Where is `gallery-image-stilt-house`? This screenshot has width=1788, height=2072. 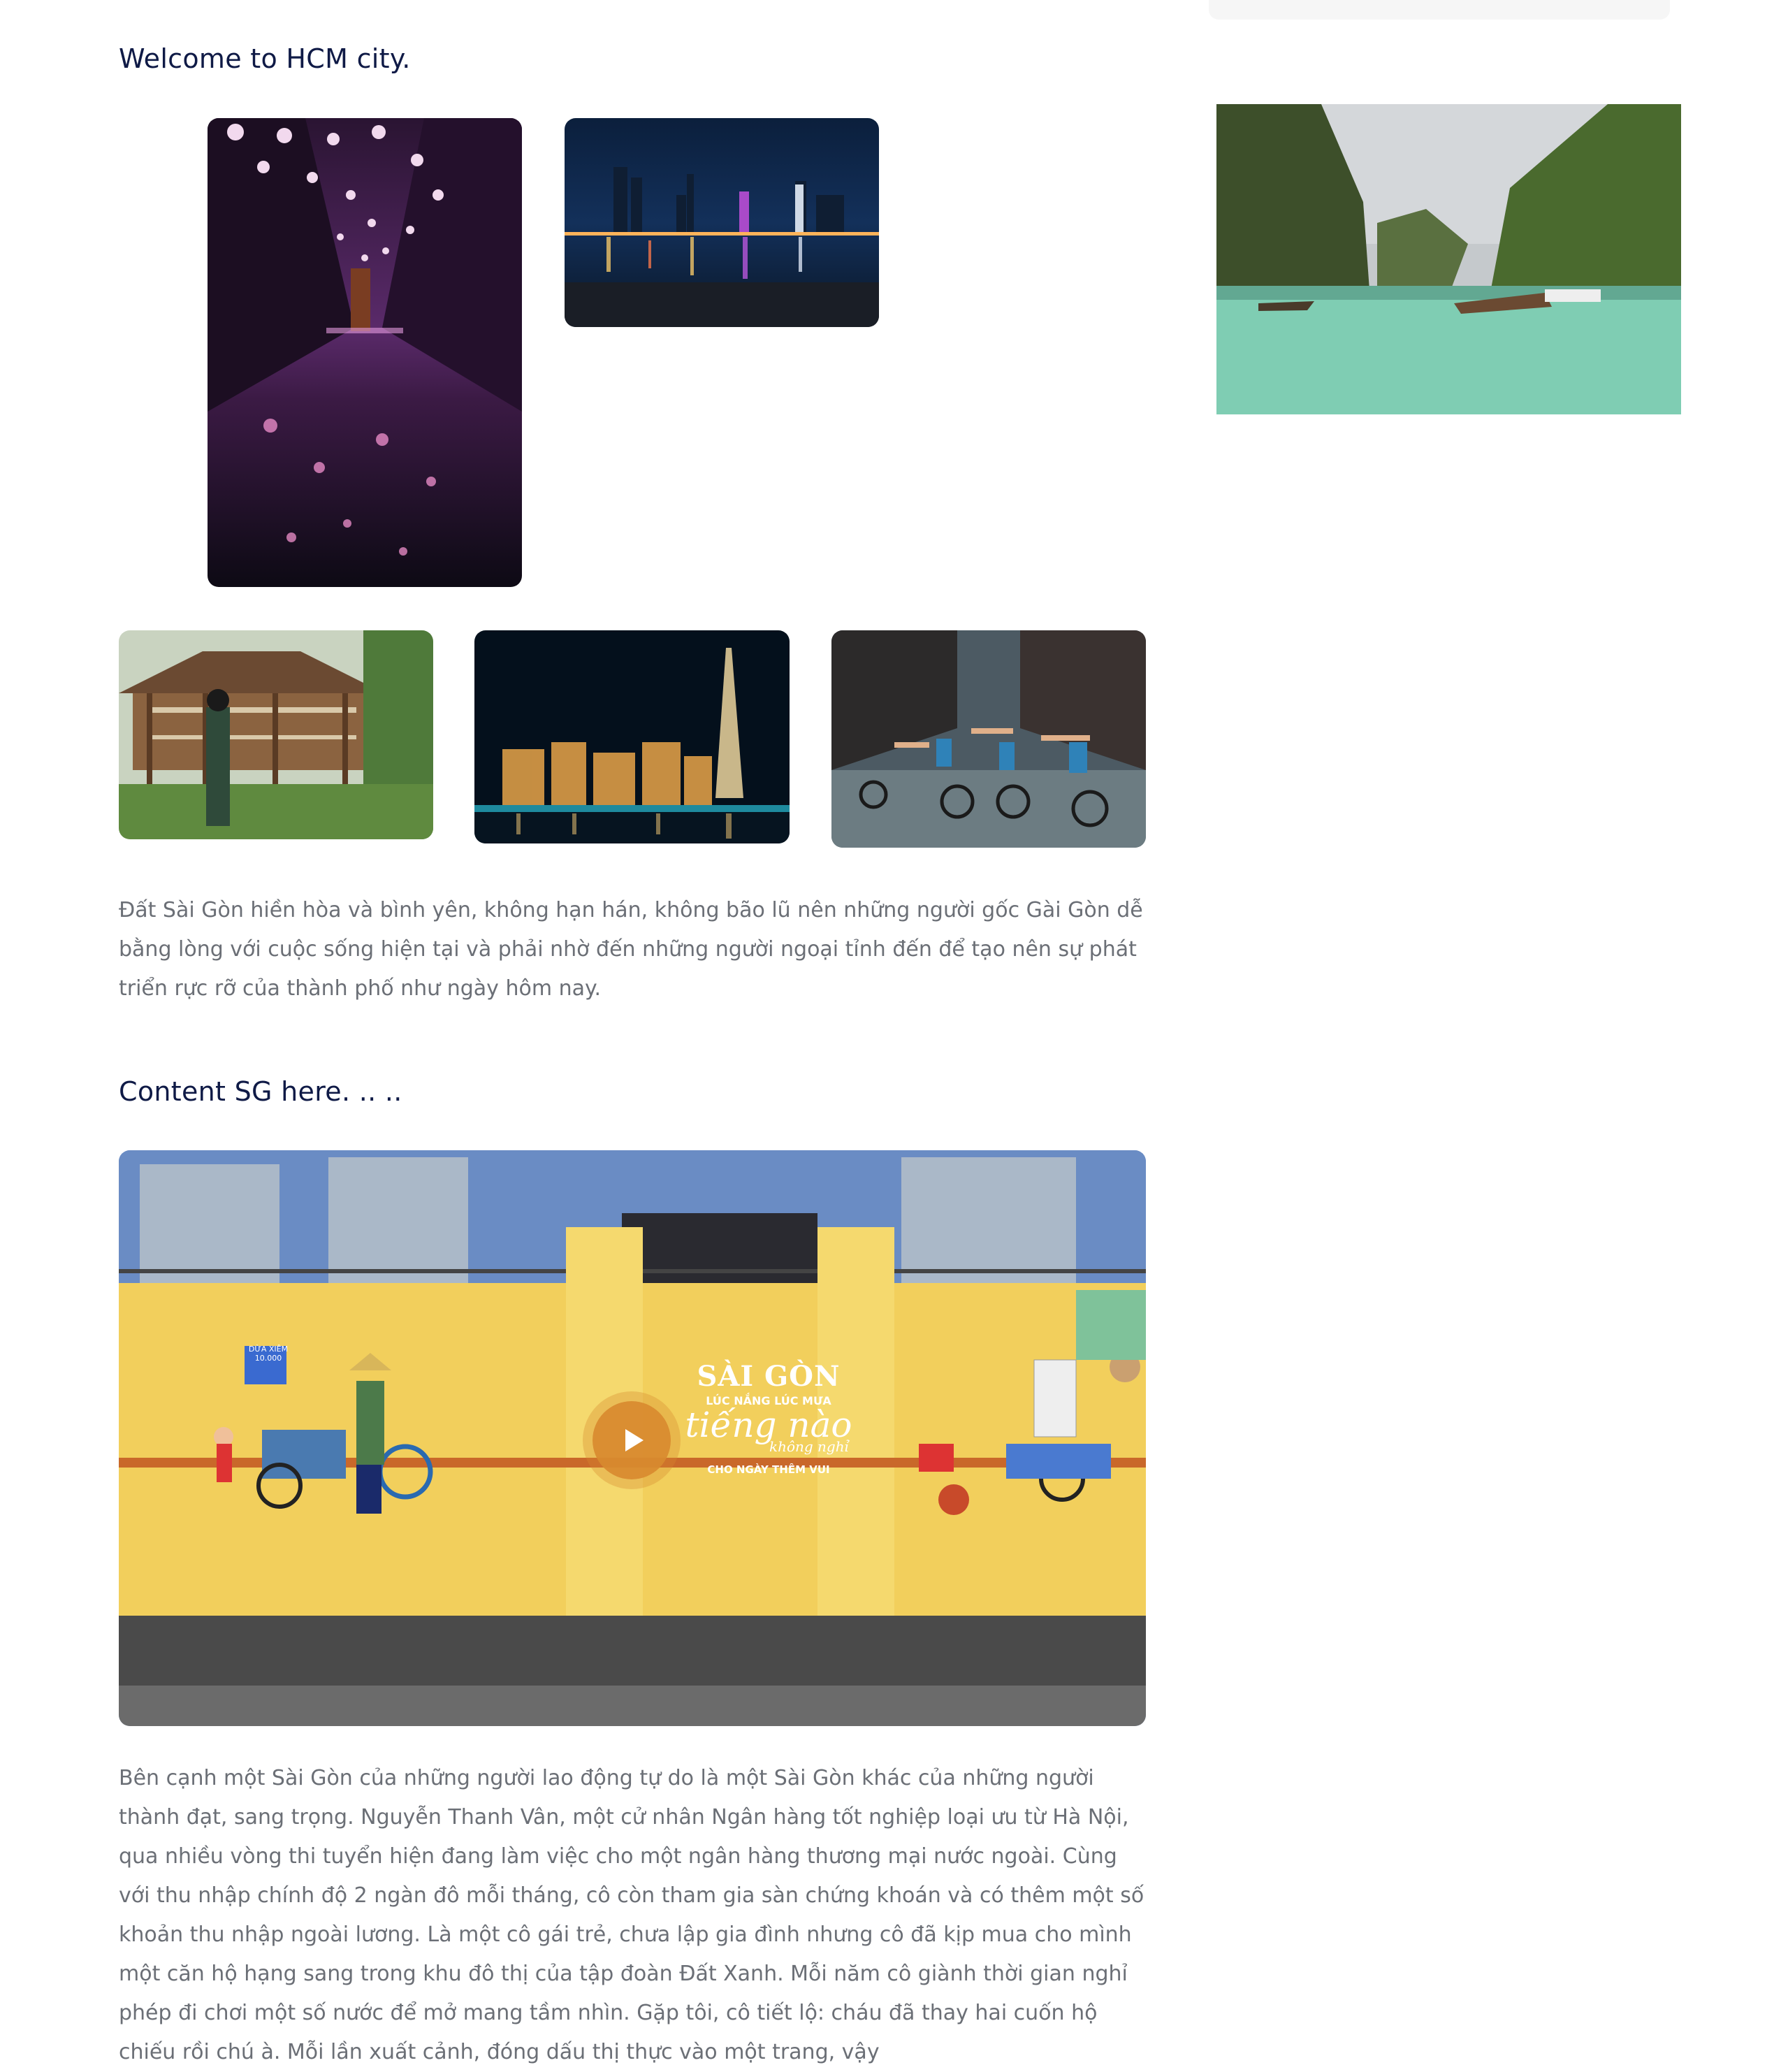
gallery-image-stilt-house is located at coordinates (276, 735).